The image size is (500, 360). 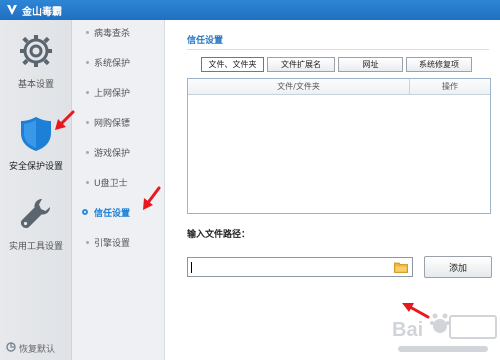 I want to click on column-header-path: 文件/文件夹, so click(x=299, y=86).